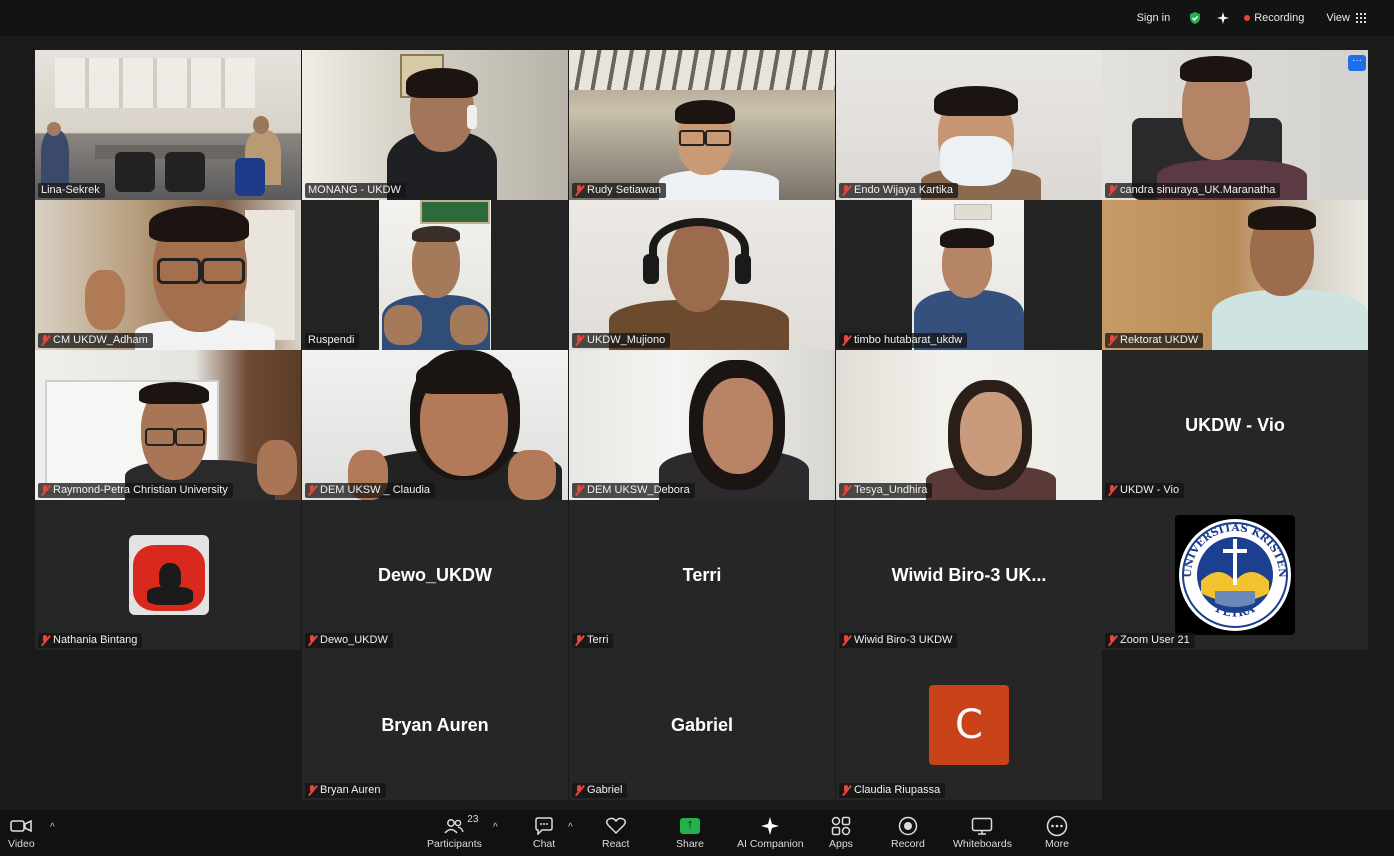 The width and height of the screenshot is (1394, 856). Describe the element at coordinates (1154, 18) in the screenshot. I see `sign-in-link: Sign in` at that location.